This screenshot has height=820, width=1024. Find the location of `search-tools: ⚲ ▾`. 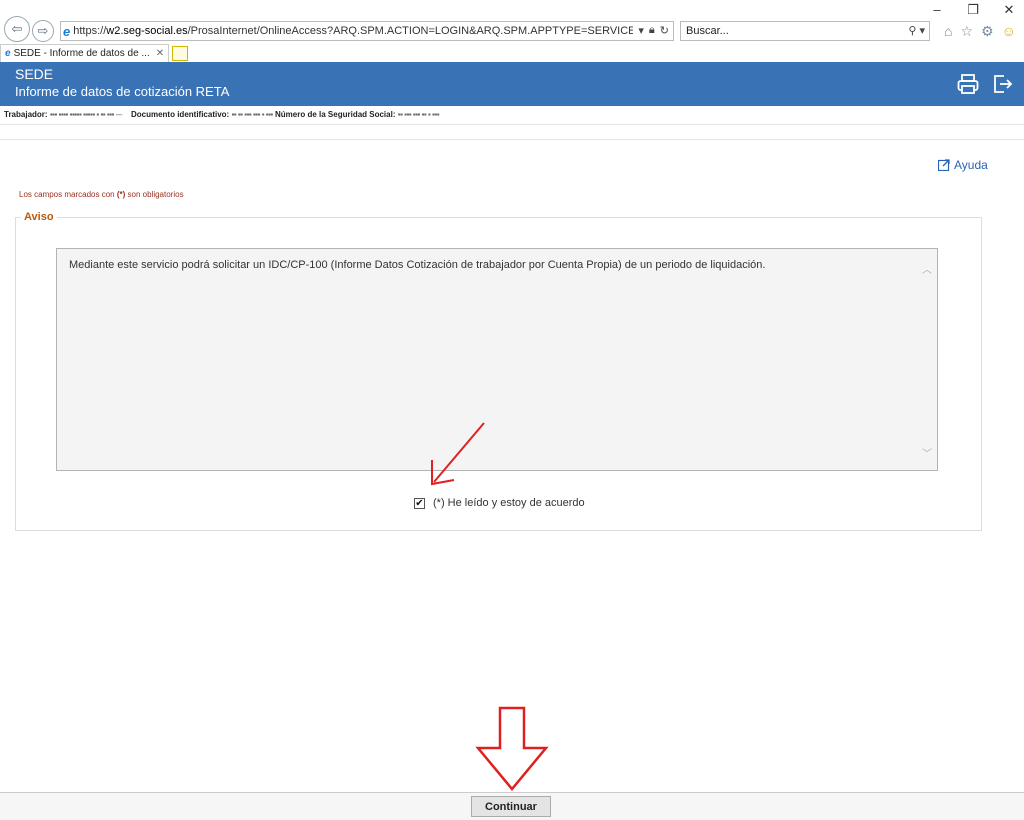

search-tools: ⚲ ▾ is located at coordinates (916, 30).